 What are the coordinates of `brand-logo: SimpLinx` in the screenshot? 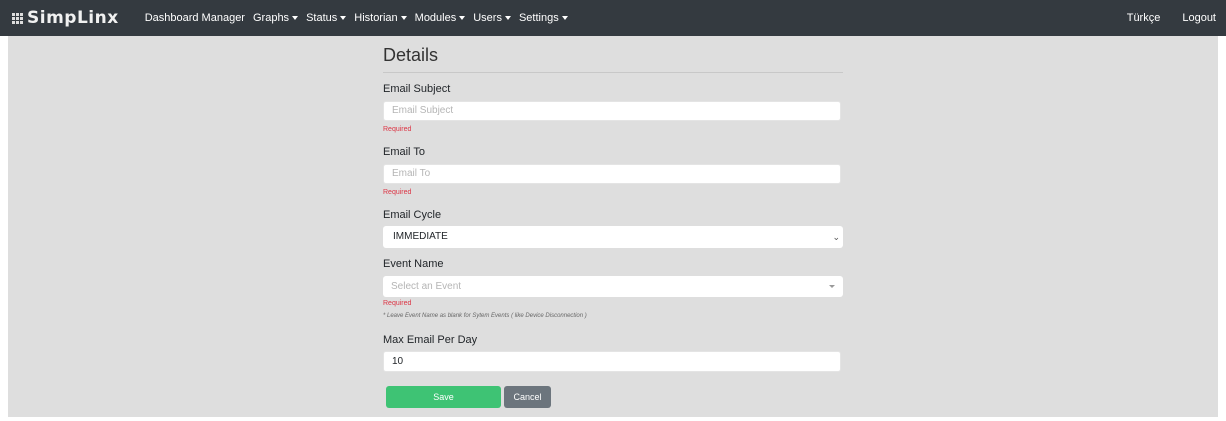 It's located at (65, 18).